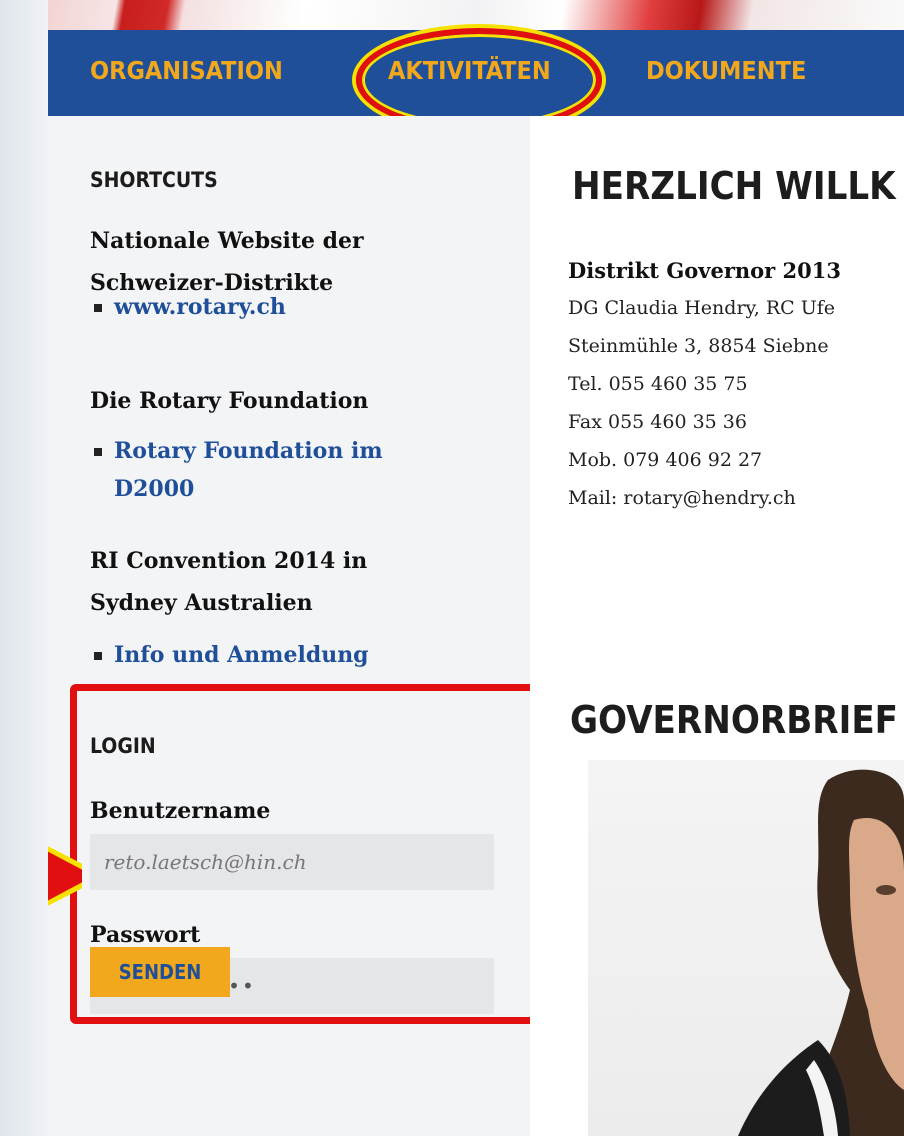 Image resolution: width=904 pixels, height=1136 pixels. I want to click on list-item: www.rotary.ch, so click(190, 307).